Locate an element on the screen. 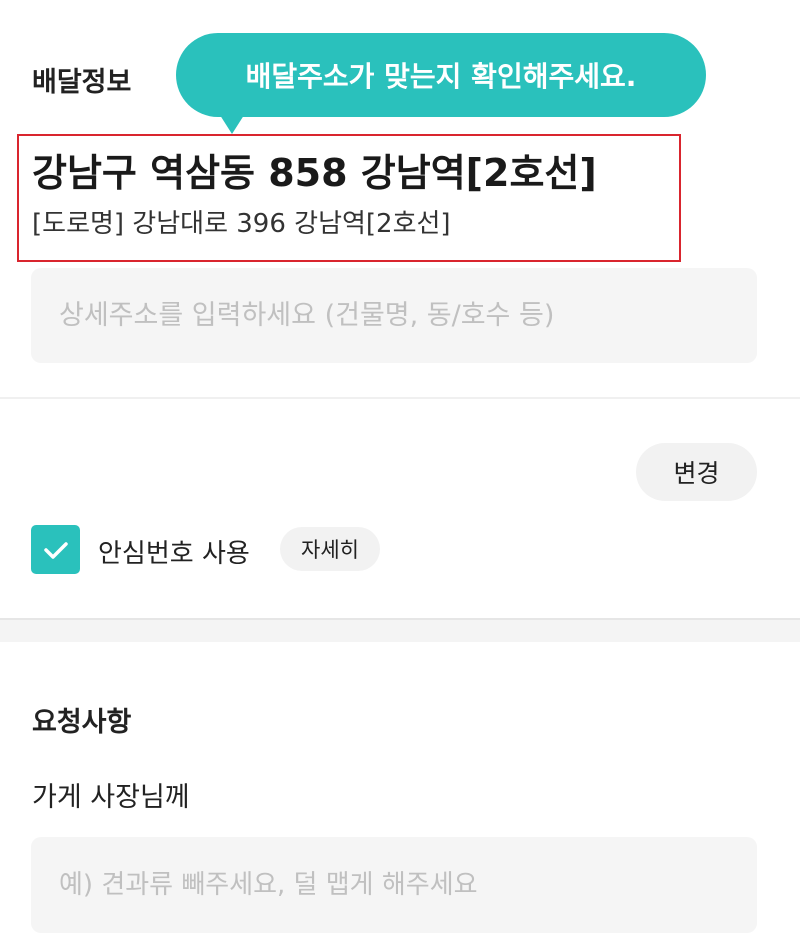 Image resolution: width=800 pixels, height=947 pixels. change-button: 변경 is located at coordinates (696, 472).